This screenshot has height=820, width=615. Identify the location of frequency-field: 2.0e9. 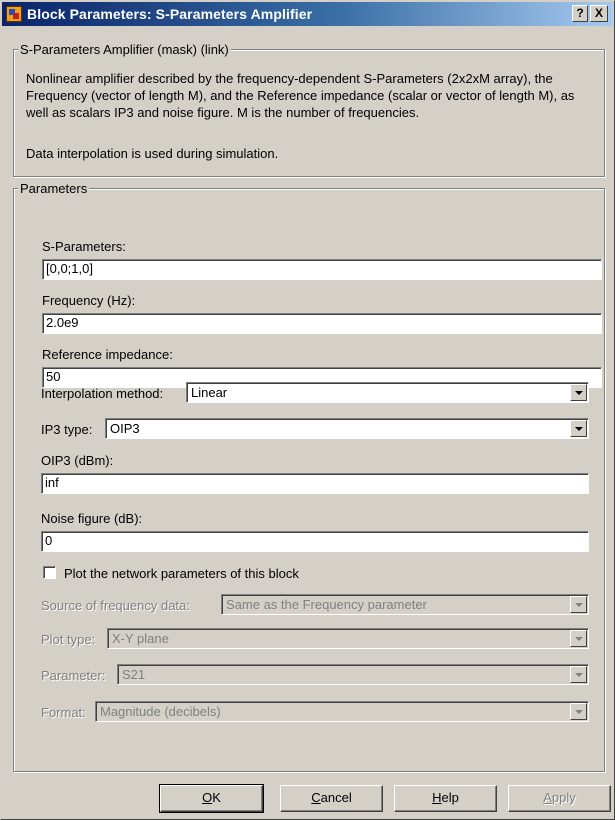
(322, 323).